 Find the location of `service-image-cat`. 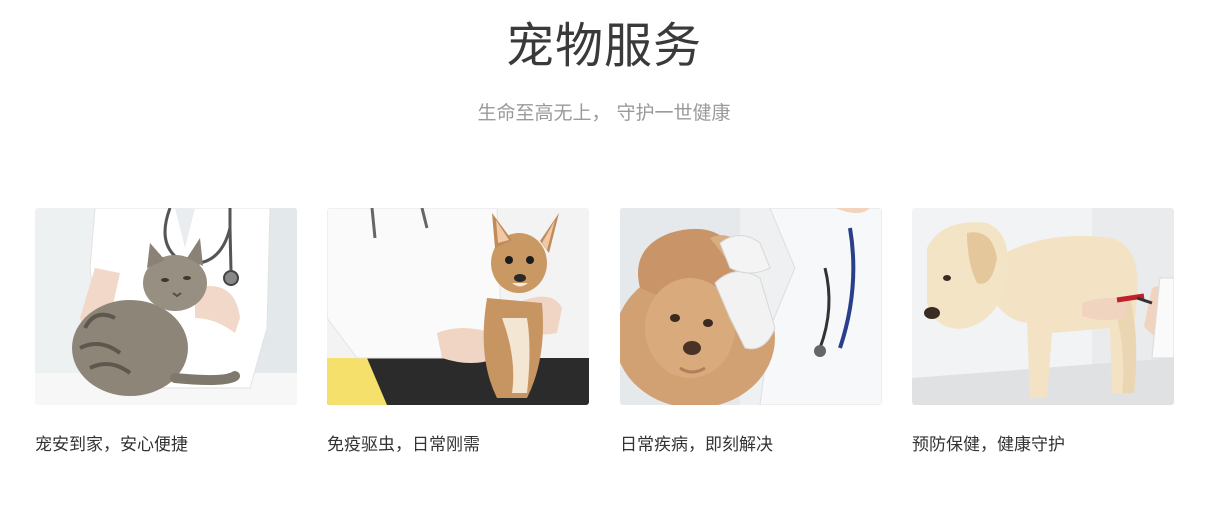

service-image-cat is located at coordinates (166, 306).